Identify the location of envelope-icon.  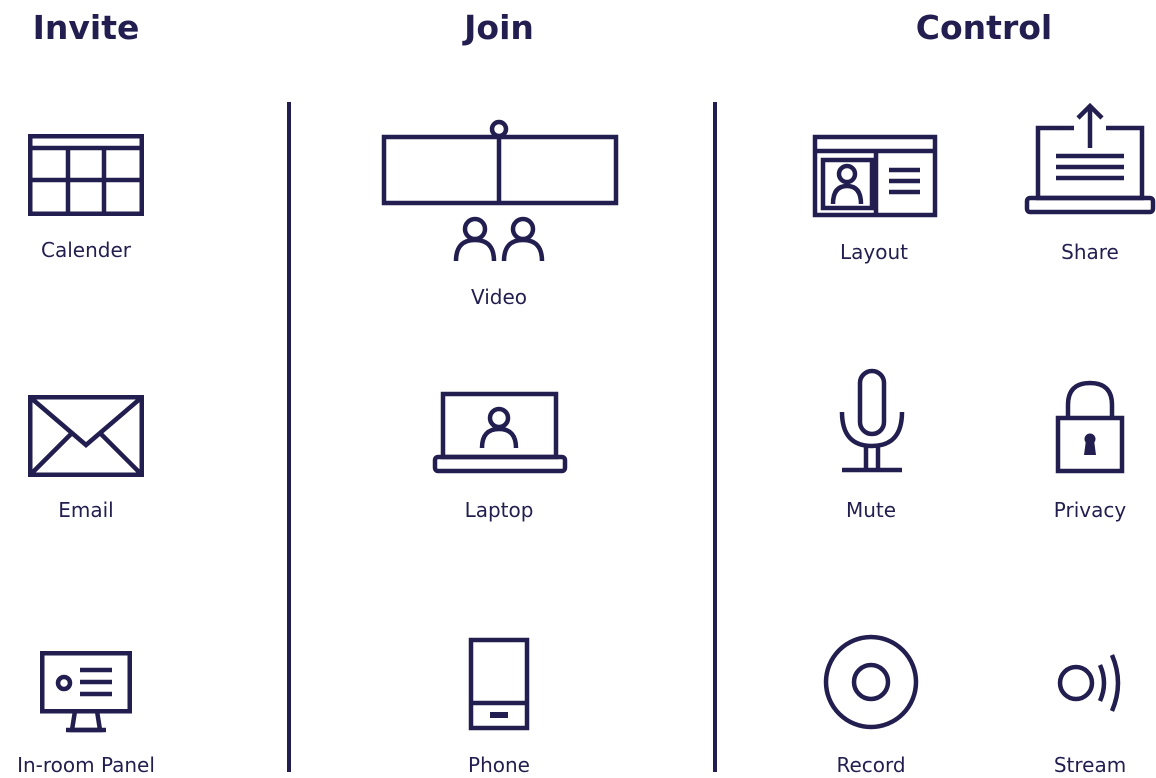
(86, 436).